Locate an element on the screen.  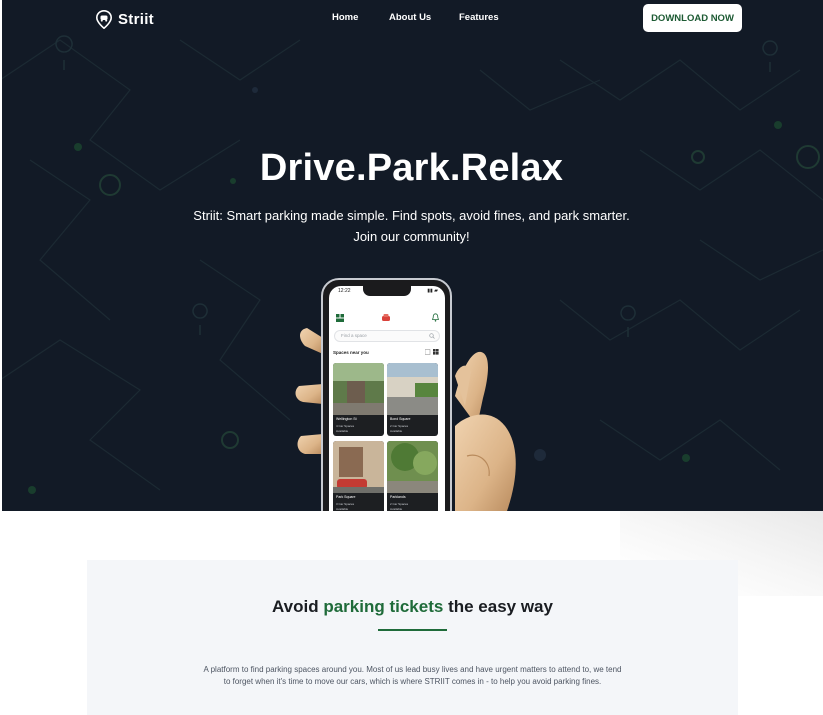
title-underline is located at coordinates (412, 630).